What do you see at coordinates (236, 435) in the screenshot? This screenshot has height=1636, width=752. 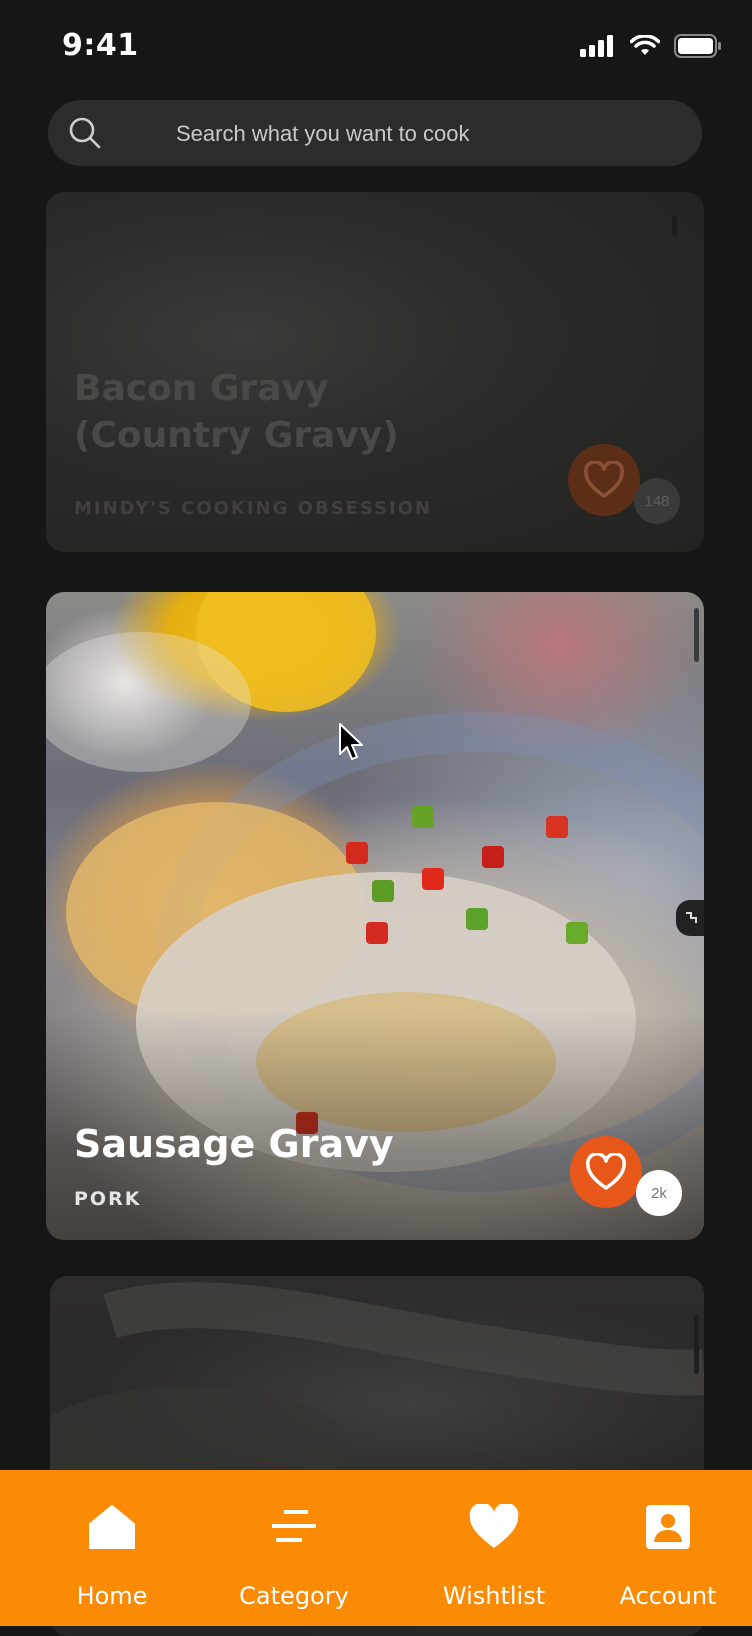 I see `recipe-title-line2: (Country Gravy)` at bounding box center [236, 435].